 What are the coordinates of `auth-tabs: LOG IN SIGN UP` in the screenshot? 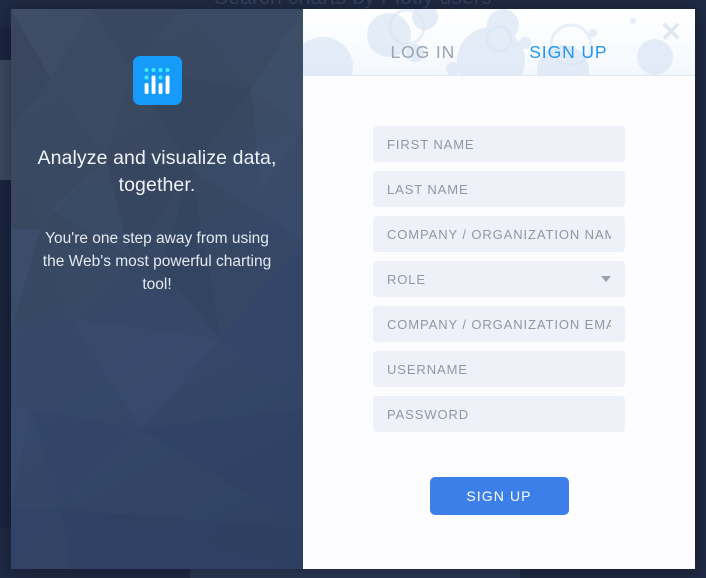 It's located at (499, 42).